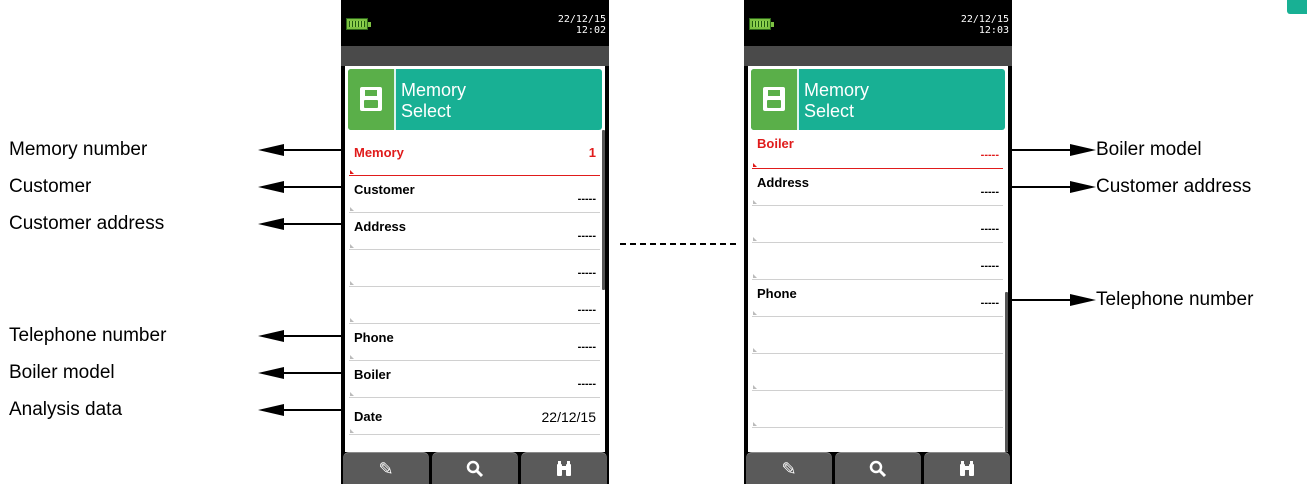  Describe the element at coordinates (372, 374) in the screenshot. I see `row-label: Boiler` at that location.